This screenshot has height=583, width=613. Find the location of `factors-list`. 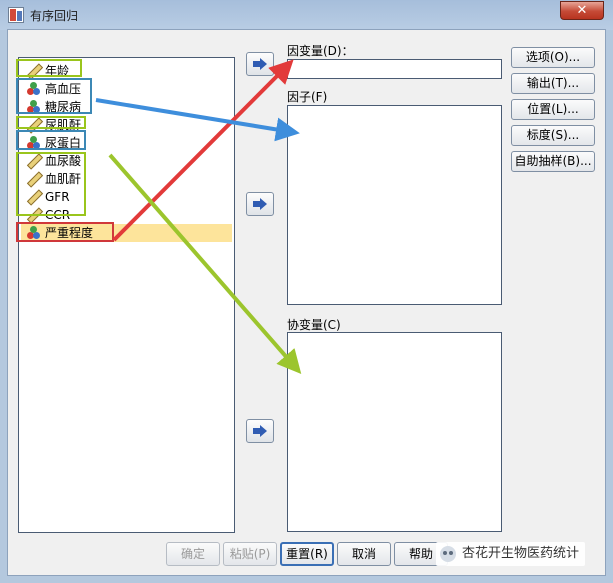

factors-list is located at coordinates (394, 205).